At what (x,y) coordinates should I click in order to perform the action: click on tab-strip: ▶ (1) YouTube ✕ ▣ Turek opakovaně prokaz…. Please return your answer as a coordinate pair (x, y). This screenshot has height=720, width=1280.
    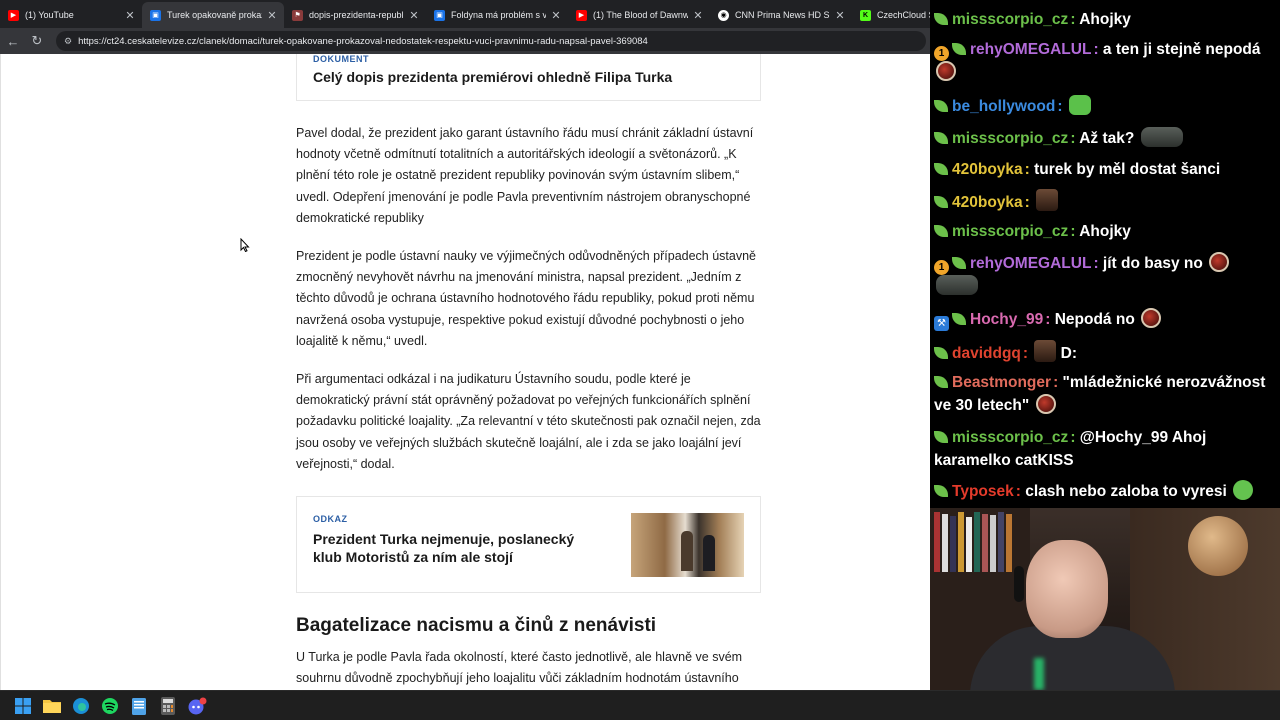
    Looking at the image, I should click on (465, 14).